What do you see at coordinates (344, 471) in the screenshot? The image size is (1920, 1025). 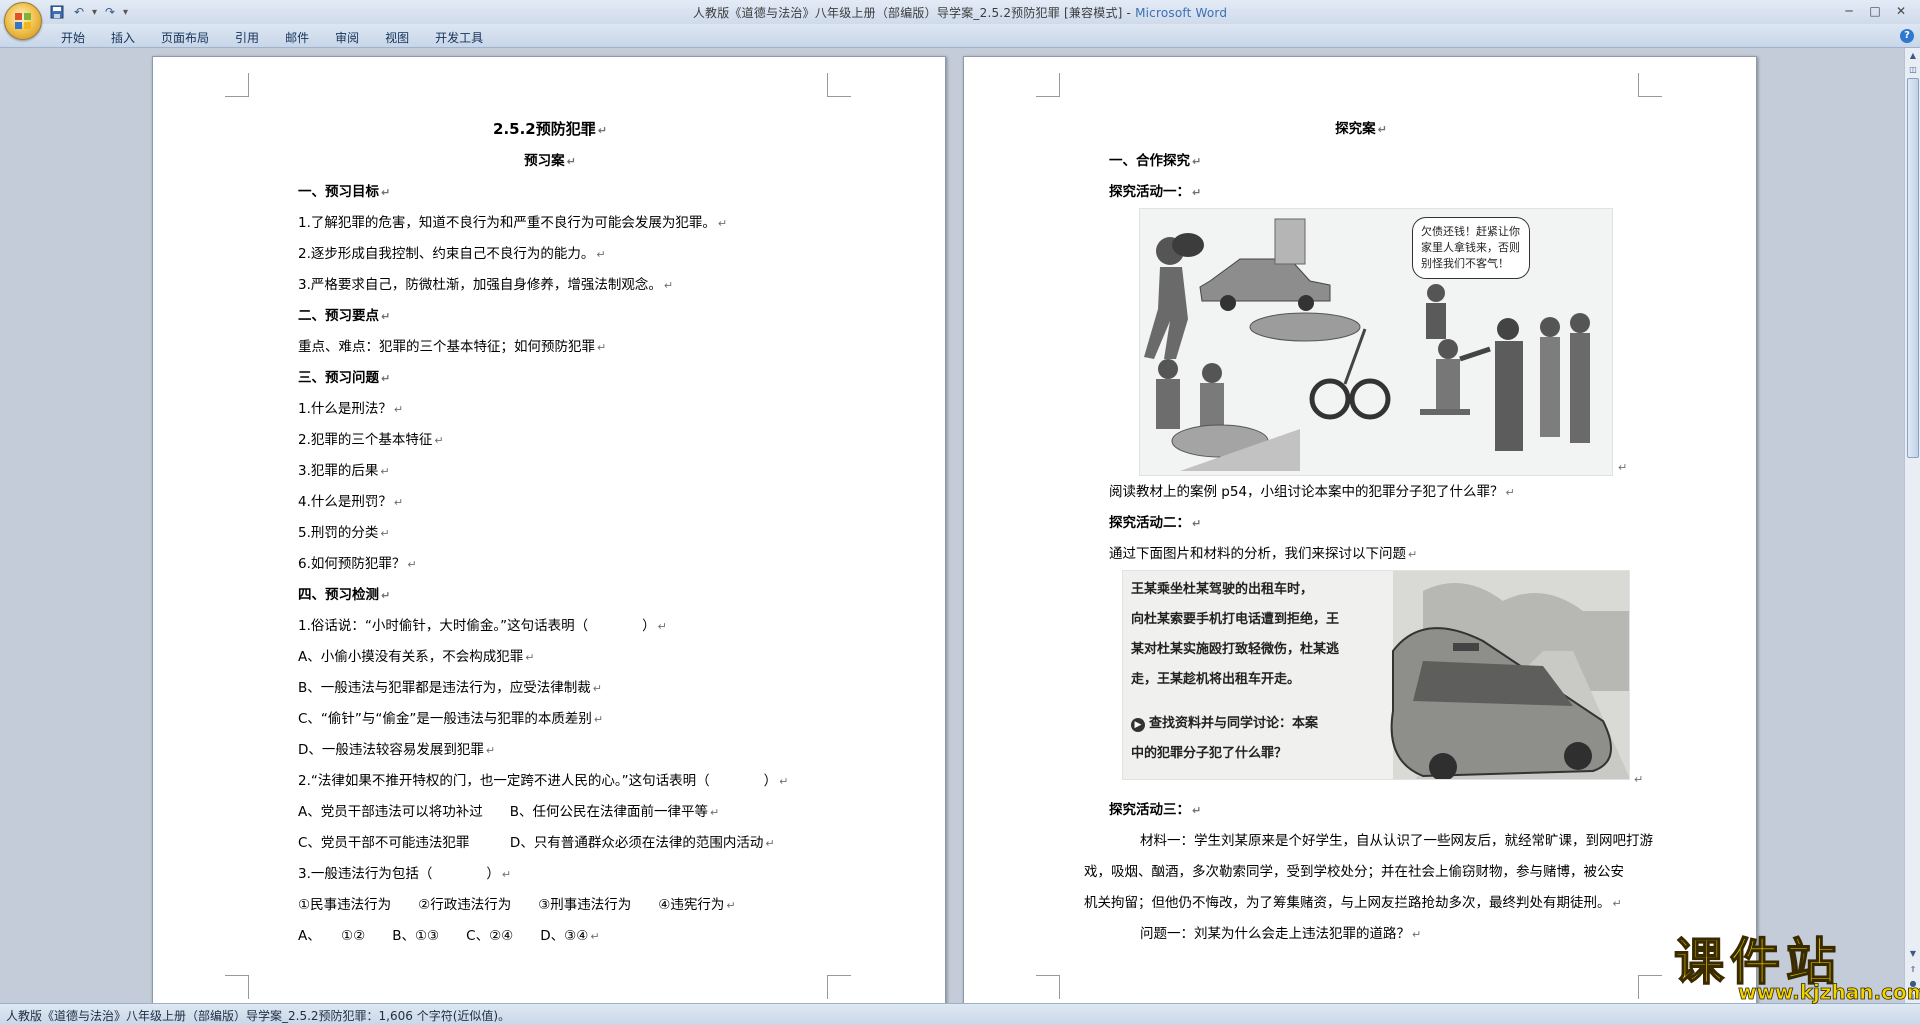 I see `body-line: 3.犯罪的后果 ↵` at bounding box center [344, 471].